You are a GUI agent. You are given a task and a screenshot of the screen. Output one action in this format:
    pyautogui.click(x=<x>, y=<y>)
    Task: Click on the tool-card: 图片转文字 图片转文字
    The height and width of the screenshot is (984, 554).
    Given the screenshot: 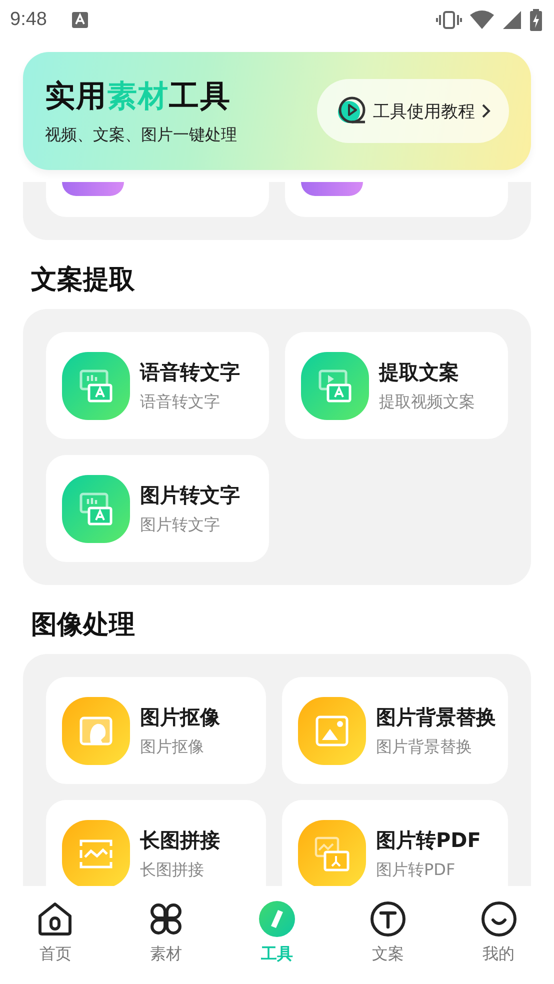 What is the action you would take?
    pyautogui.click(x=157, y=508)
    